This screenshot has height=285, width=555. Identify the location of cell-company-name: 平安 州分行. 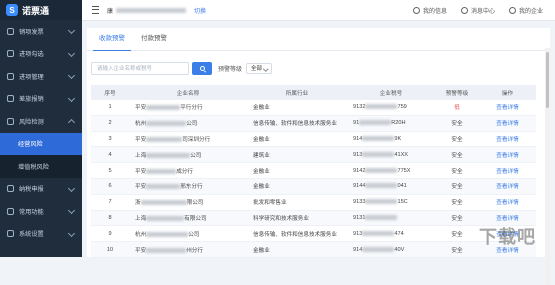
(188, 249).